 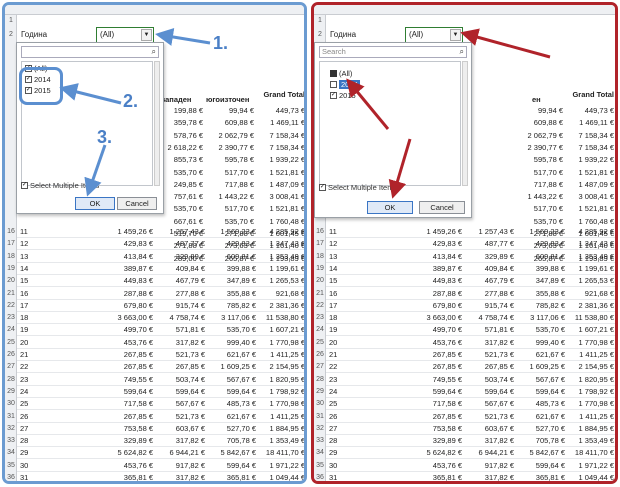 What do you see at coordinates (280, 318) in the screenshot?
I see `table-cell: 11 538,80 €` at bounding box center [280, 318].